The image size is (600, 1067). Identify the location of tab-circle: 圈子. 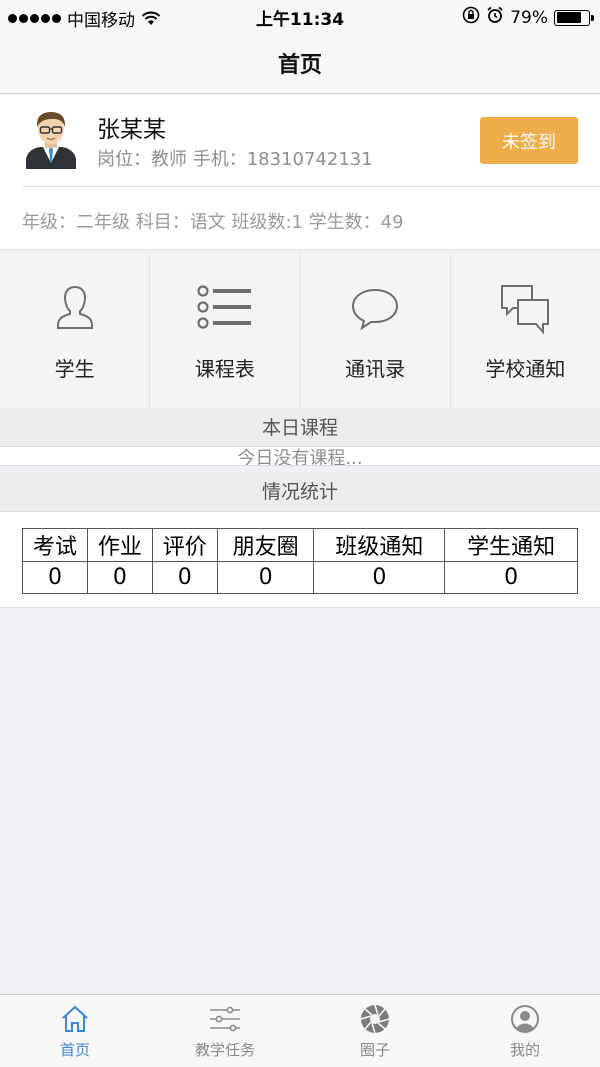
(375, 1031).